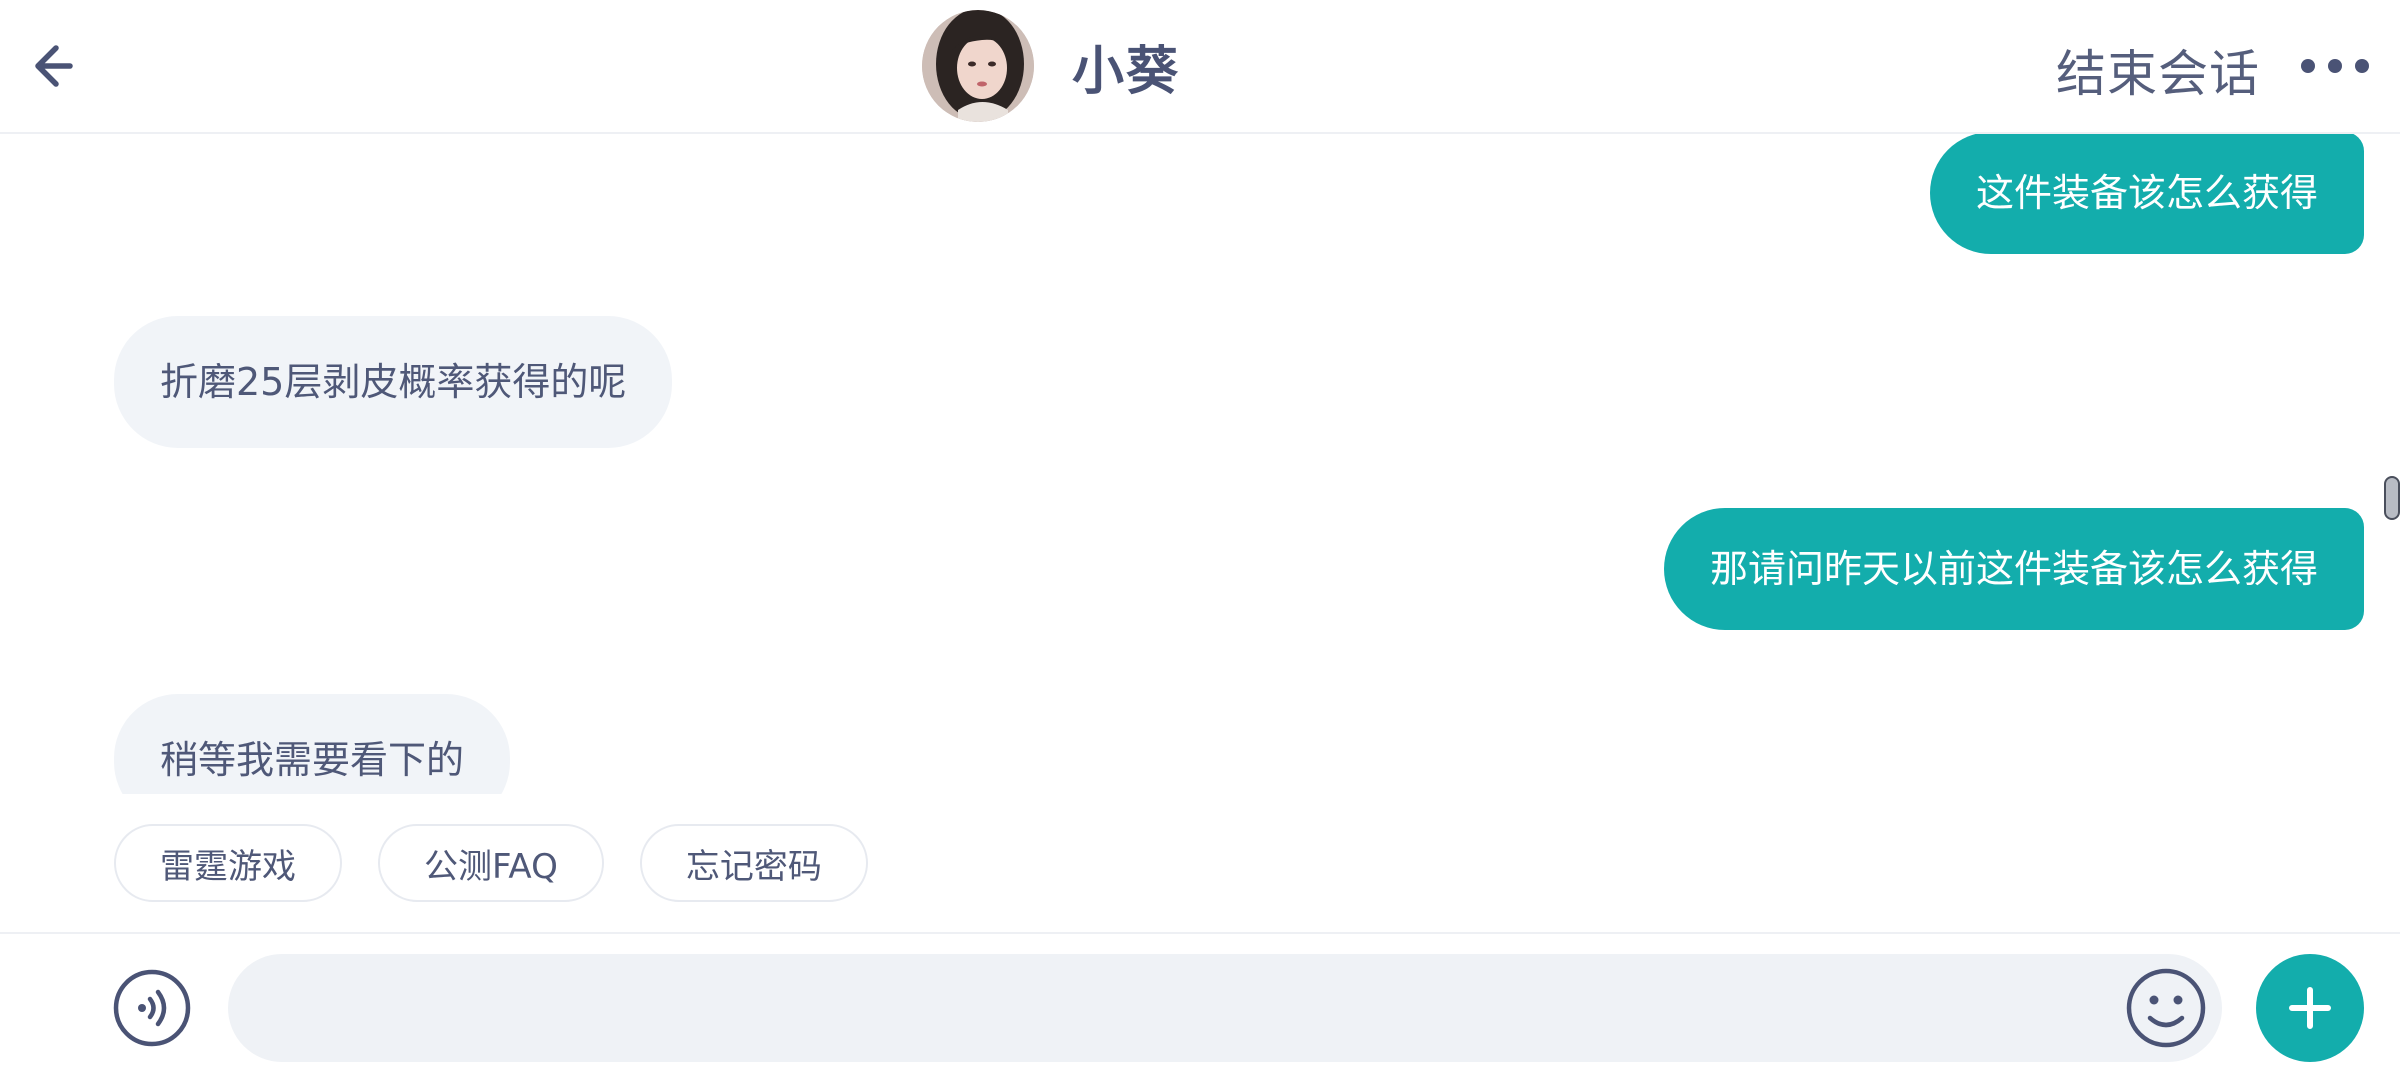 The width and height of the screenshot is (2400, 1080). I want to click on message-input, so click(1225, 1008).